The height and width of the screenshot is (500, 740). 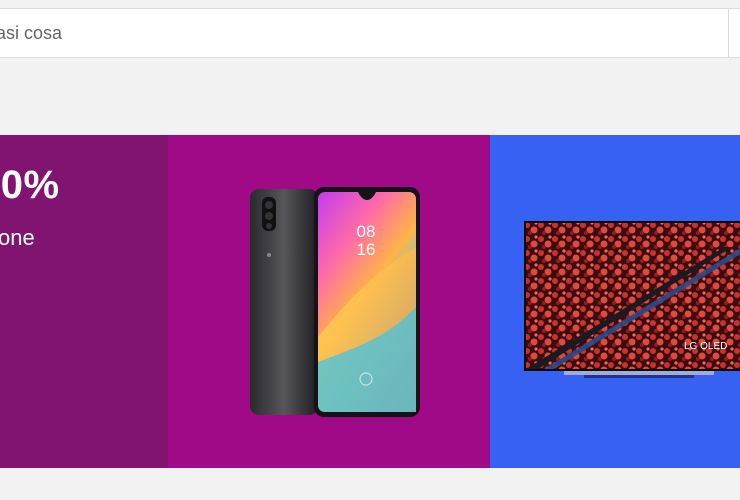 I want to click on top-strip, so click(x=370, y=4).